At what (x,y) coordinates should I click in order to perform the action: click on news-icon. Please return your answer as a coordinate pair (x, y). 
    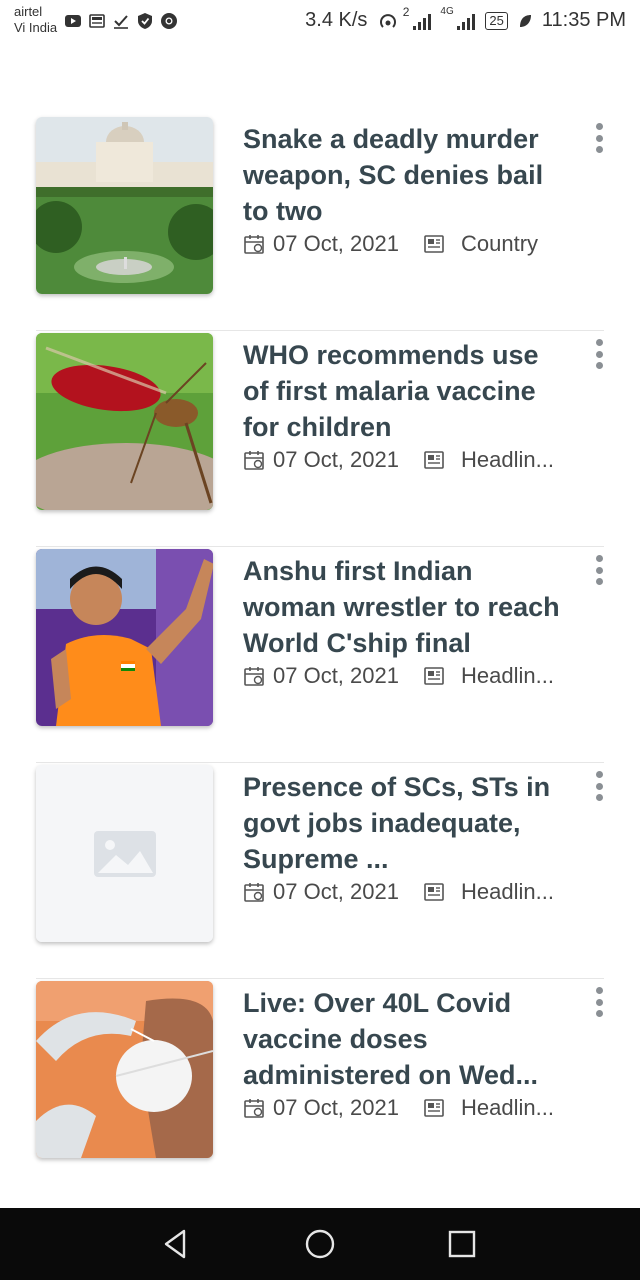
    Looking at the image, I should click on (97, 21).